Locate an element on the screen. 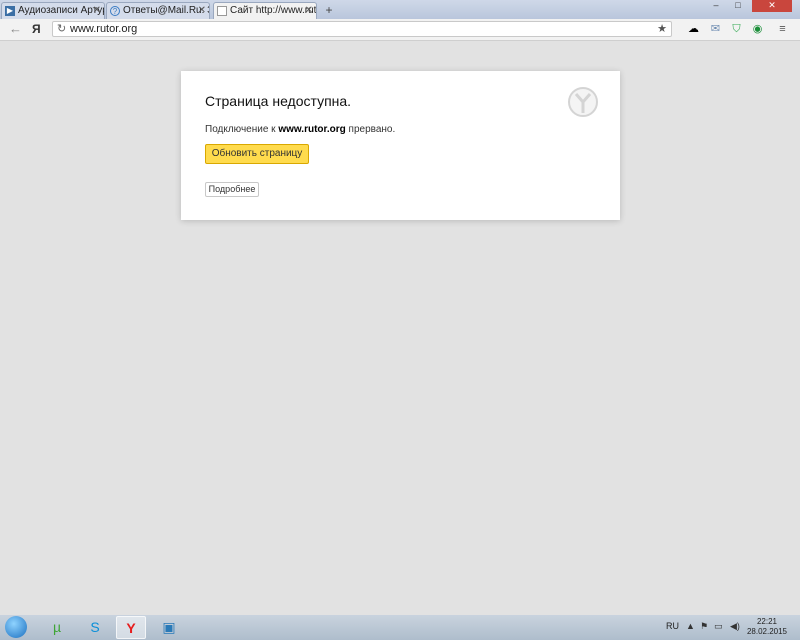  tab-rutor: Сайт http://www.ruto ✕ is located at coordinates (265, 10).